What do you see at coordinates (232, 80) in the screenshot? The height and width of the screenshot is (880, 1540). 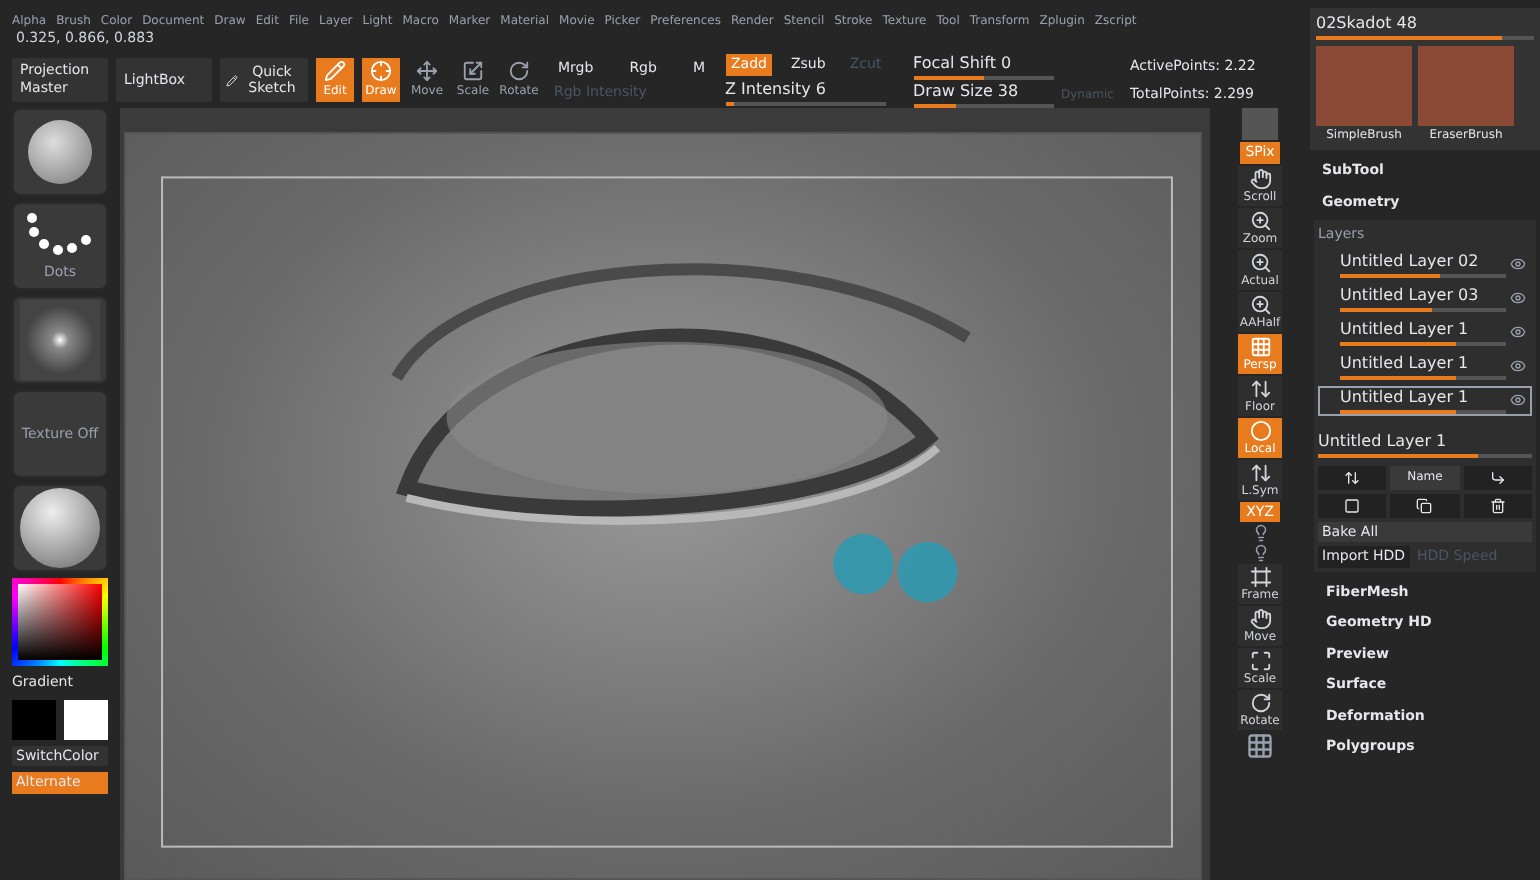 I see `sketch-icon` at bounding box center [232, 80].